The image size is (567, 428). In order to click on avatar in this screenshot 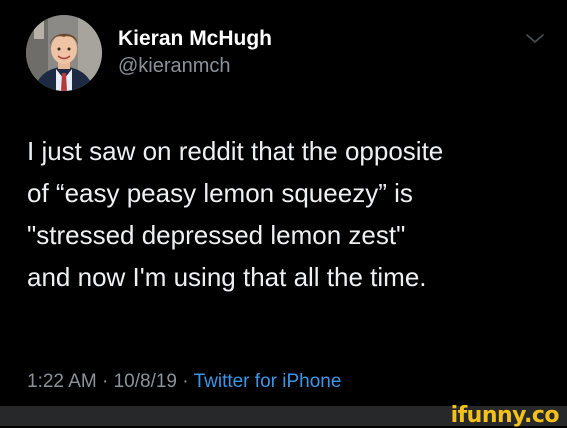, I will do `click(64, 53)`.